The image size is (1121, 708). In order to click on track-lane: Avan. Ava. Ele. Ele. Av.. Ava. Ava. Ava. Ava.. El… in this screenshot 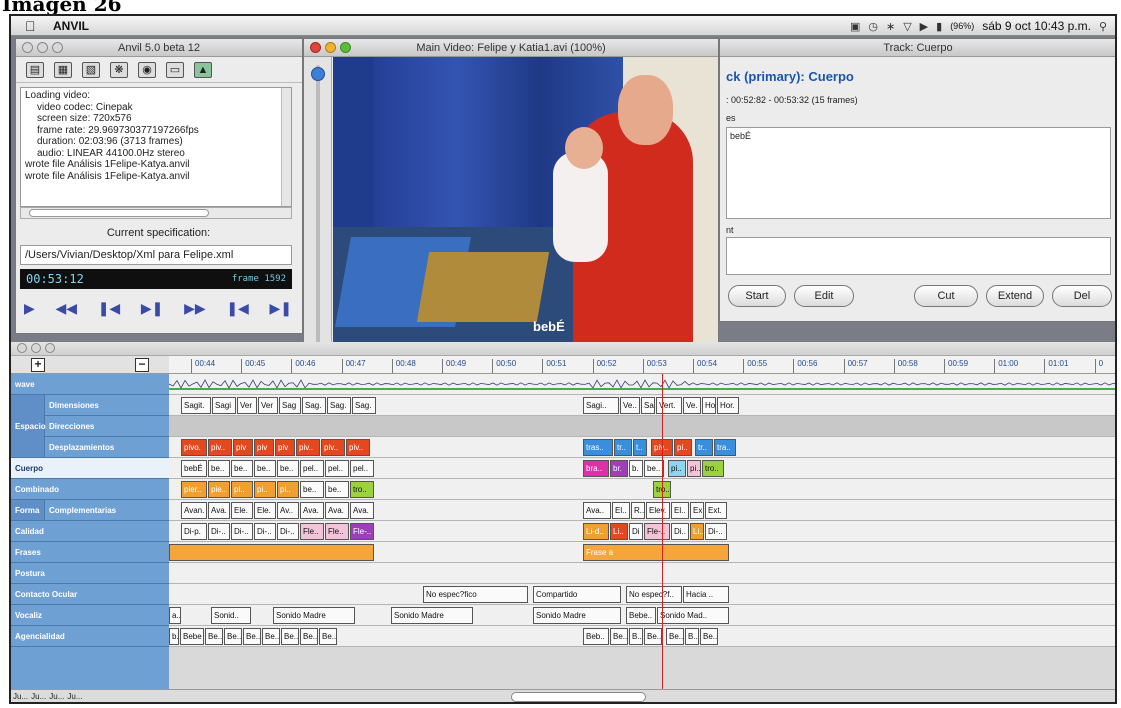, I will do `click(642, 510)`.